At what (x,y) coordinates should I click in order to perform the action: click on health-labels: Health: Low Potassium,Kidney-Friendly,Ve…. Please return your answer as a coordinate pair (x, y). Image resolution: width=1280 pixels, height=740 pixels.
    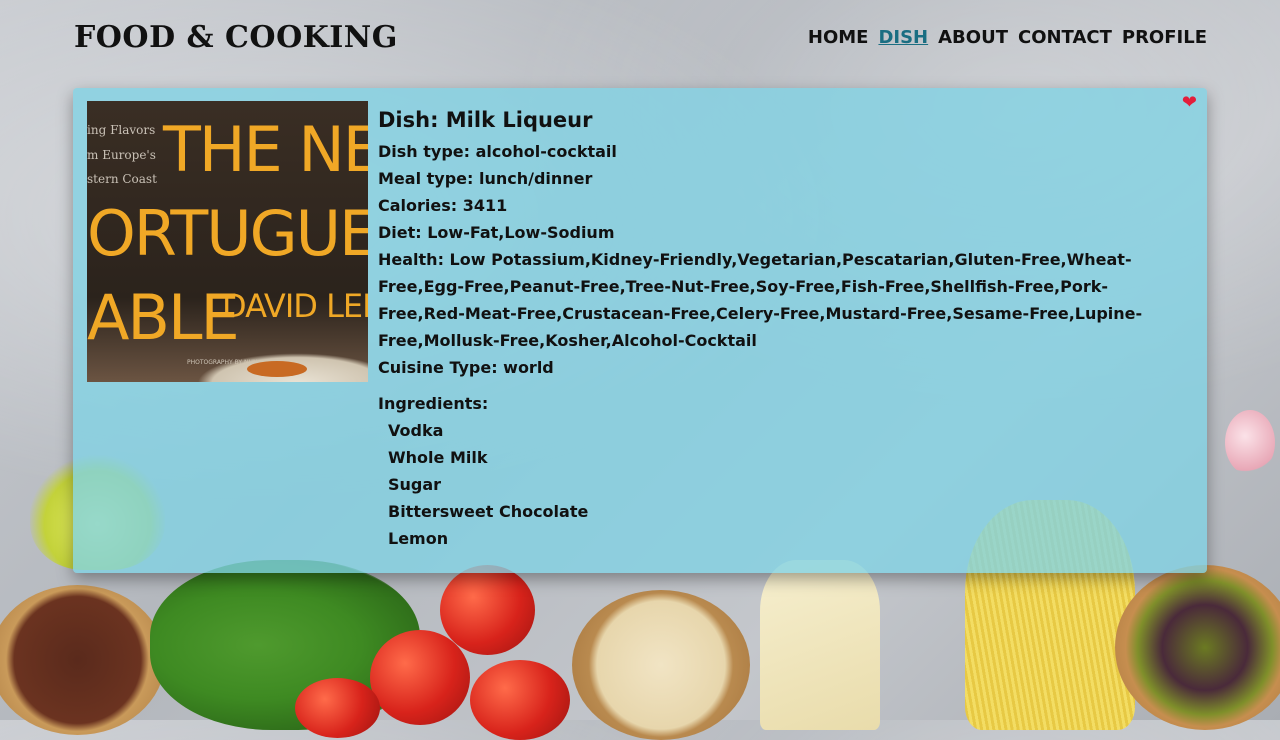
    Looking at the image, I should click on (760, 300).